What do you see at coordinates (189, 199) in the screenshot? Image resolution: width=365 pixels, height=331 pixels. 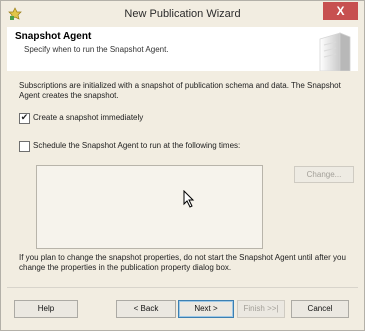 I see `mouse-cursor-icon` at bounding box center [189, 199].